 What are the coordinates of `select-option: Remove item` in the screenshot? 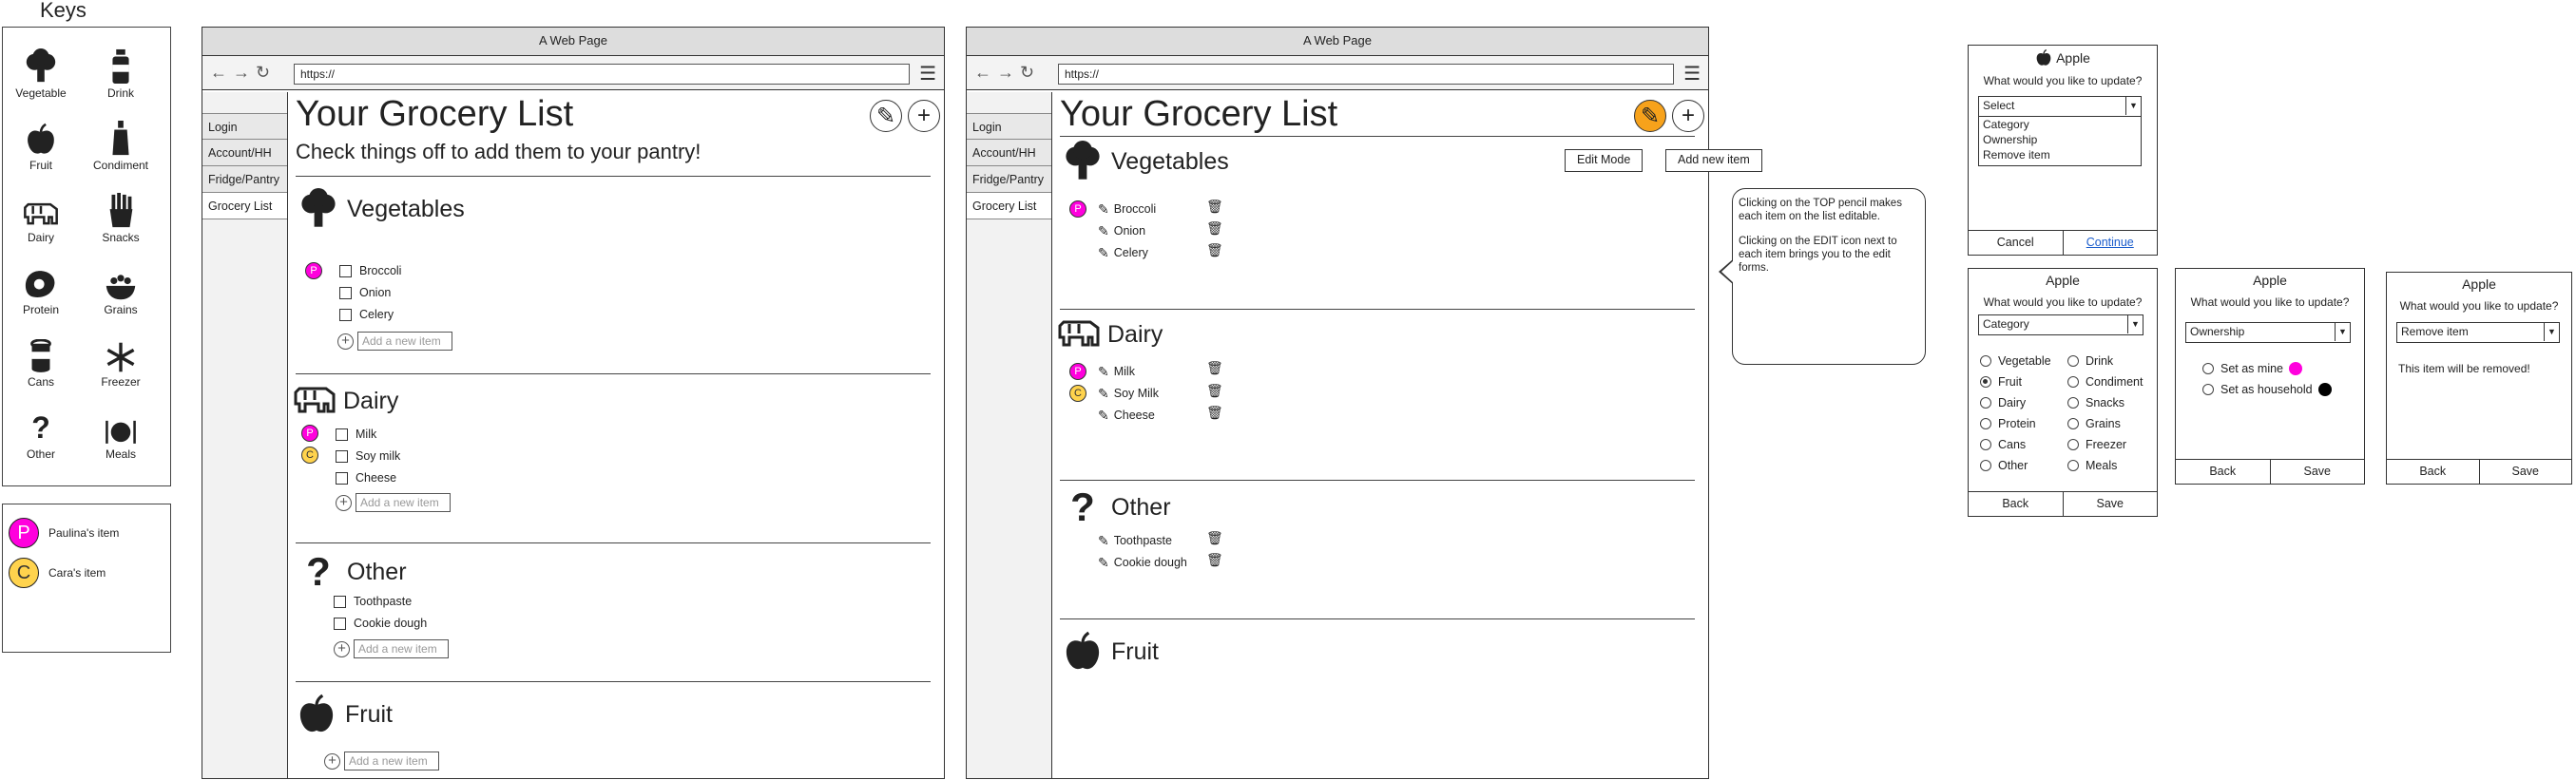 It's located at (2062, 154).